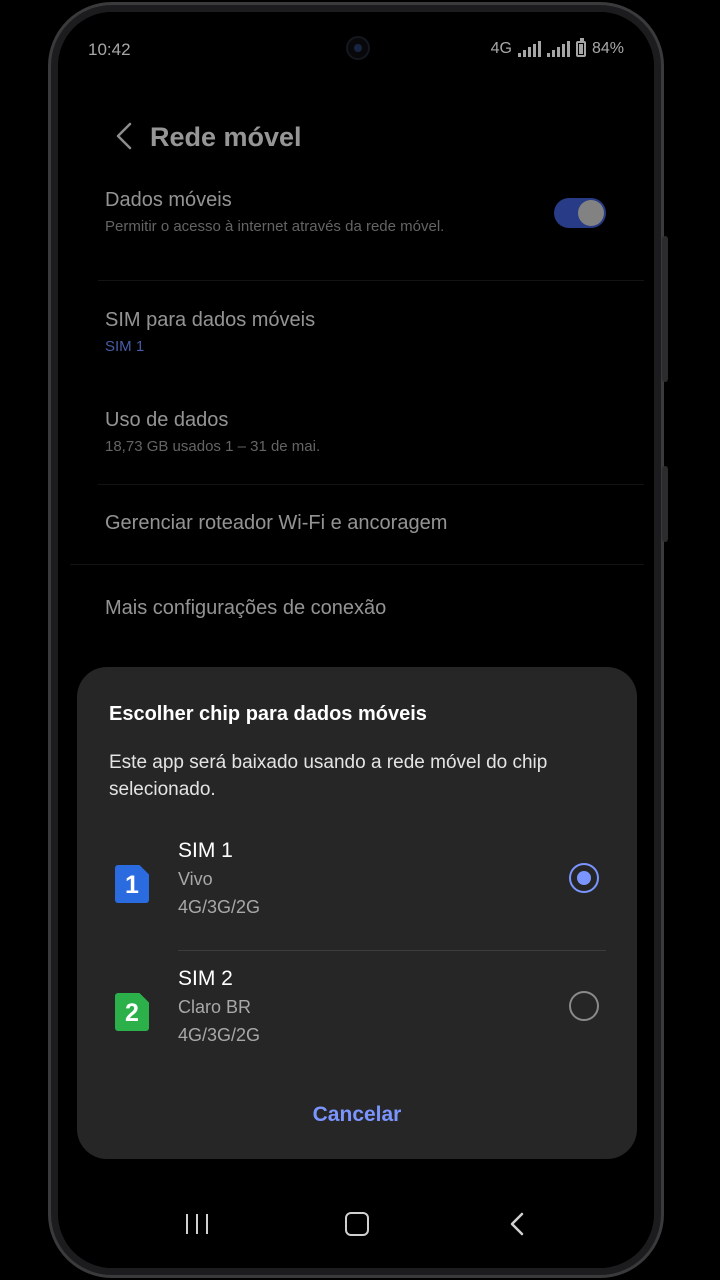 The image size is (720, 1280). I want to click on volume-button, so click(665, 309).